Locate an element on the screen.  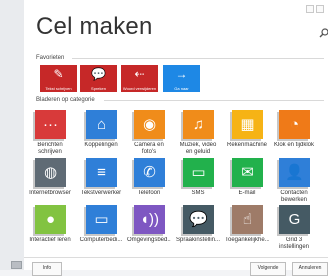
phone-icon: ✆ is located at coordinates (149, 172).